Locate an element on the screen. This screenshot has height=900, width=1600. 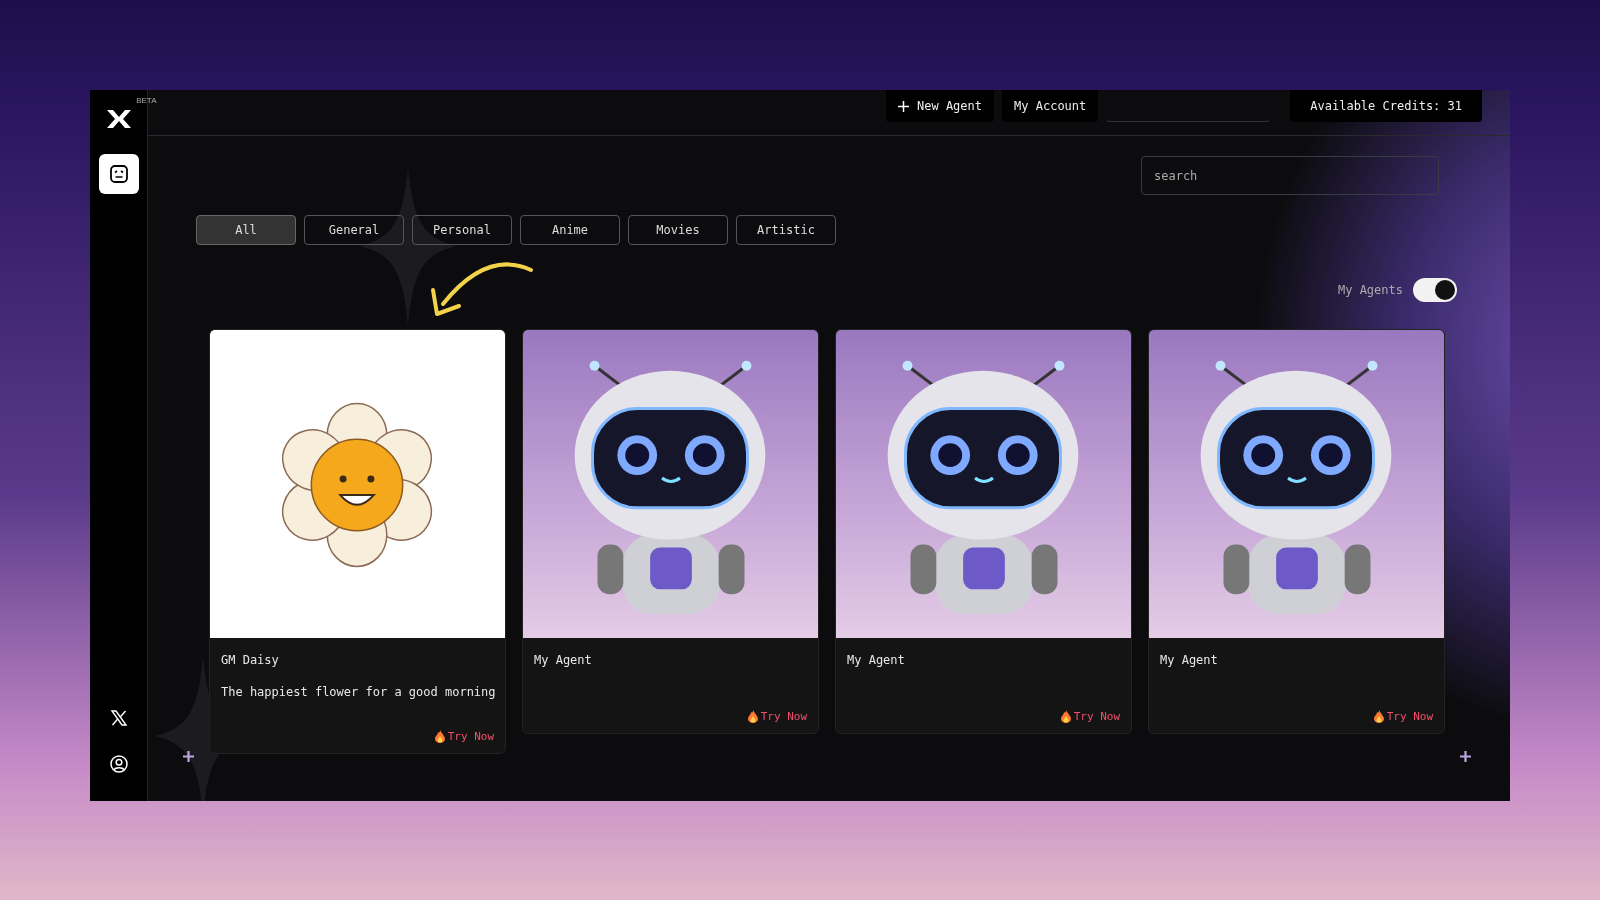
agent-title: GM Daisy is located at coordinates (250, 660).